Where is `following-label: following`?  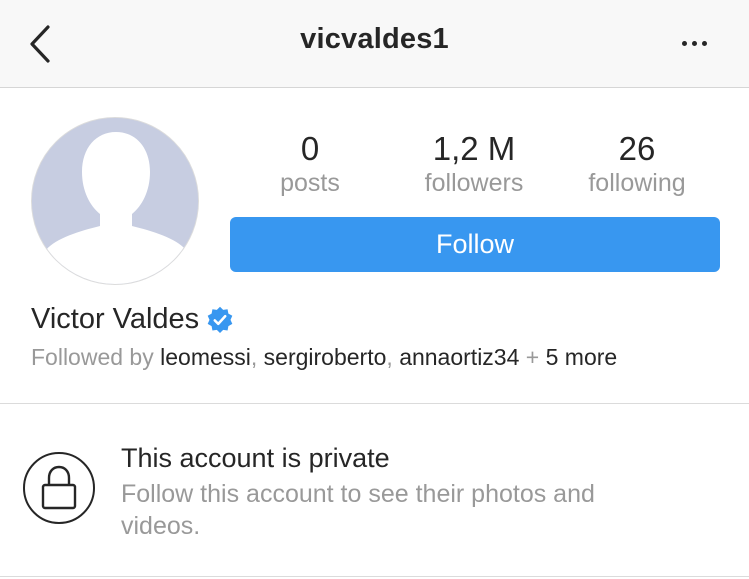
following-label: following is located at coordinates (637, 183).